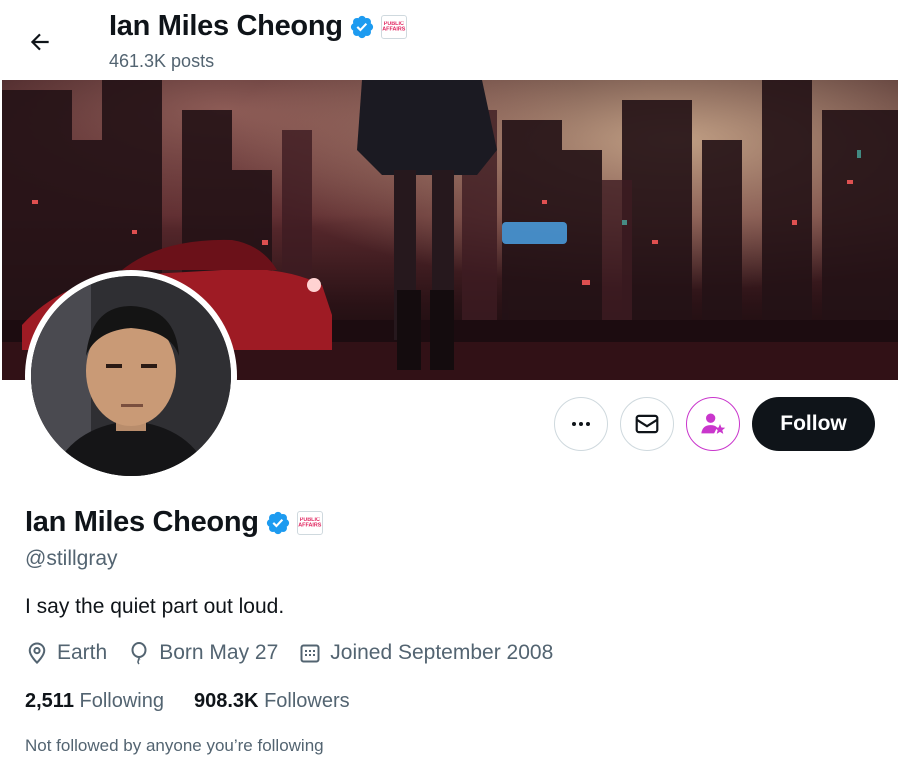 Image resolution: width=900 pixels, height=780 pixels. I want to click on followers-label: Followers, so click(307, 701).